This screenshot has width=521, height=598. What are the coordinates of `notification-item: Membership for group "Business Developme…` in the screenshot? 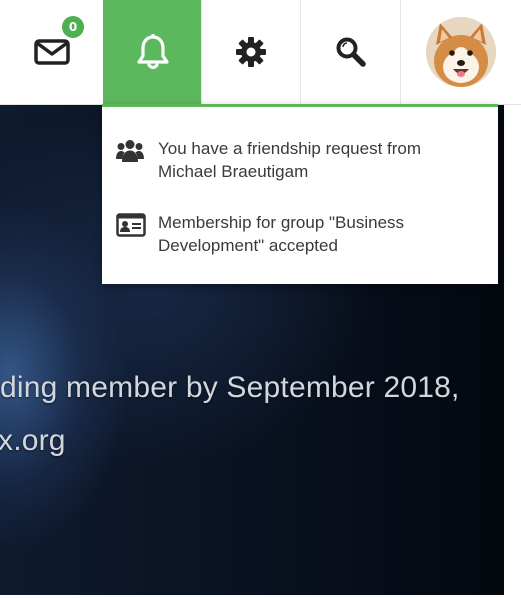 It's located at (300, 234).